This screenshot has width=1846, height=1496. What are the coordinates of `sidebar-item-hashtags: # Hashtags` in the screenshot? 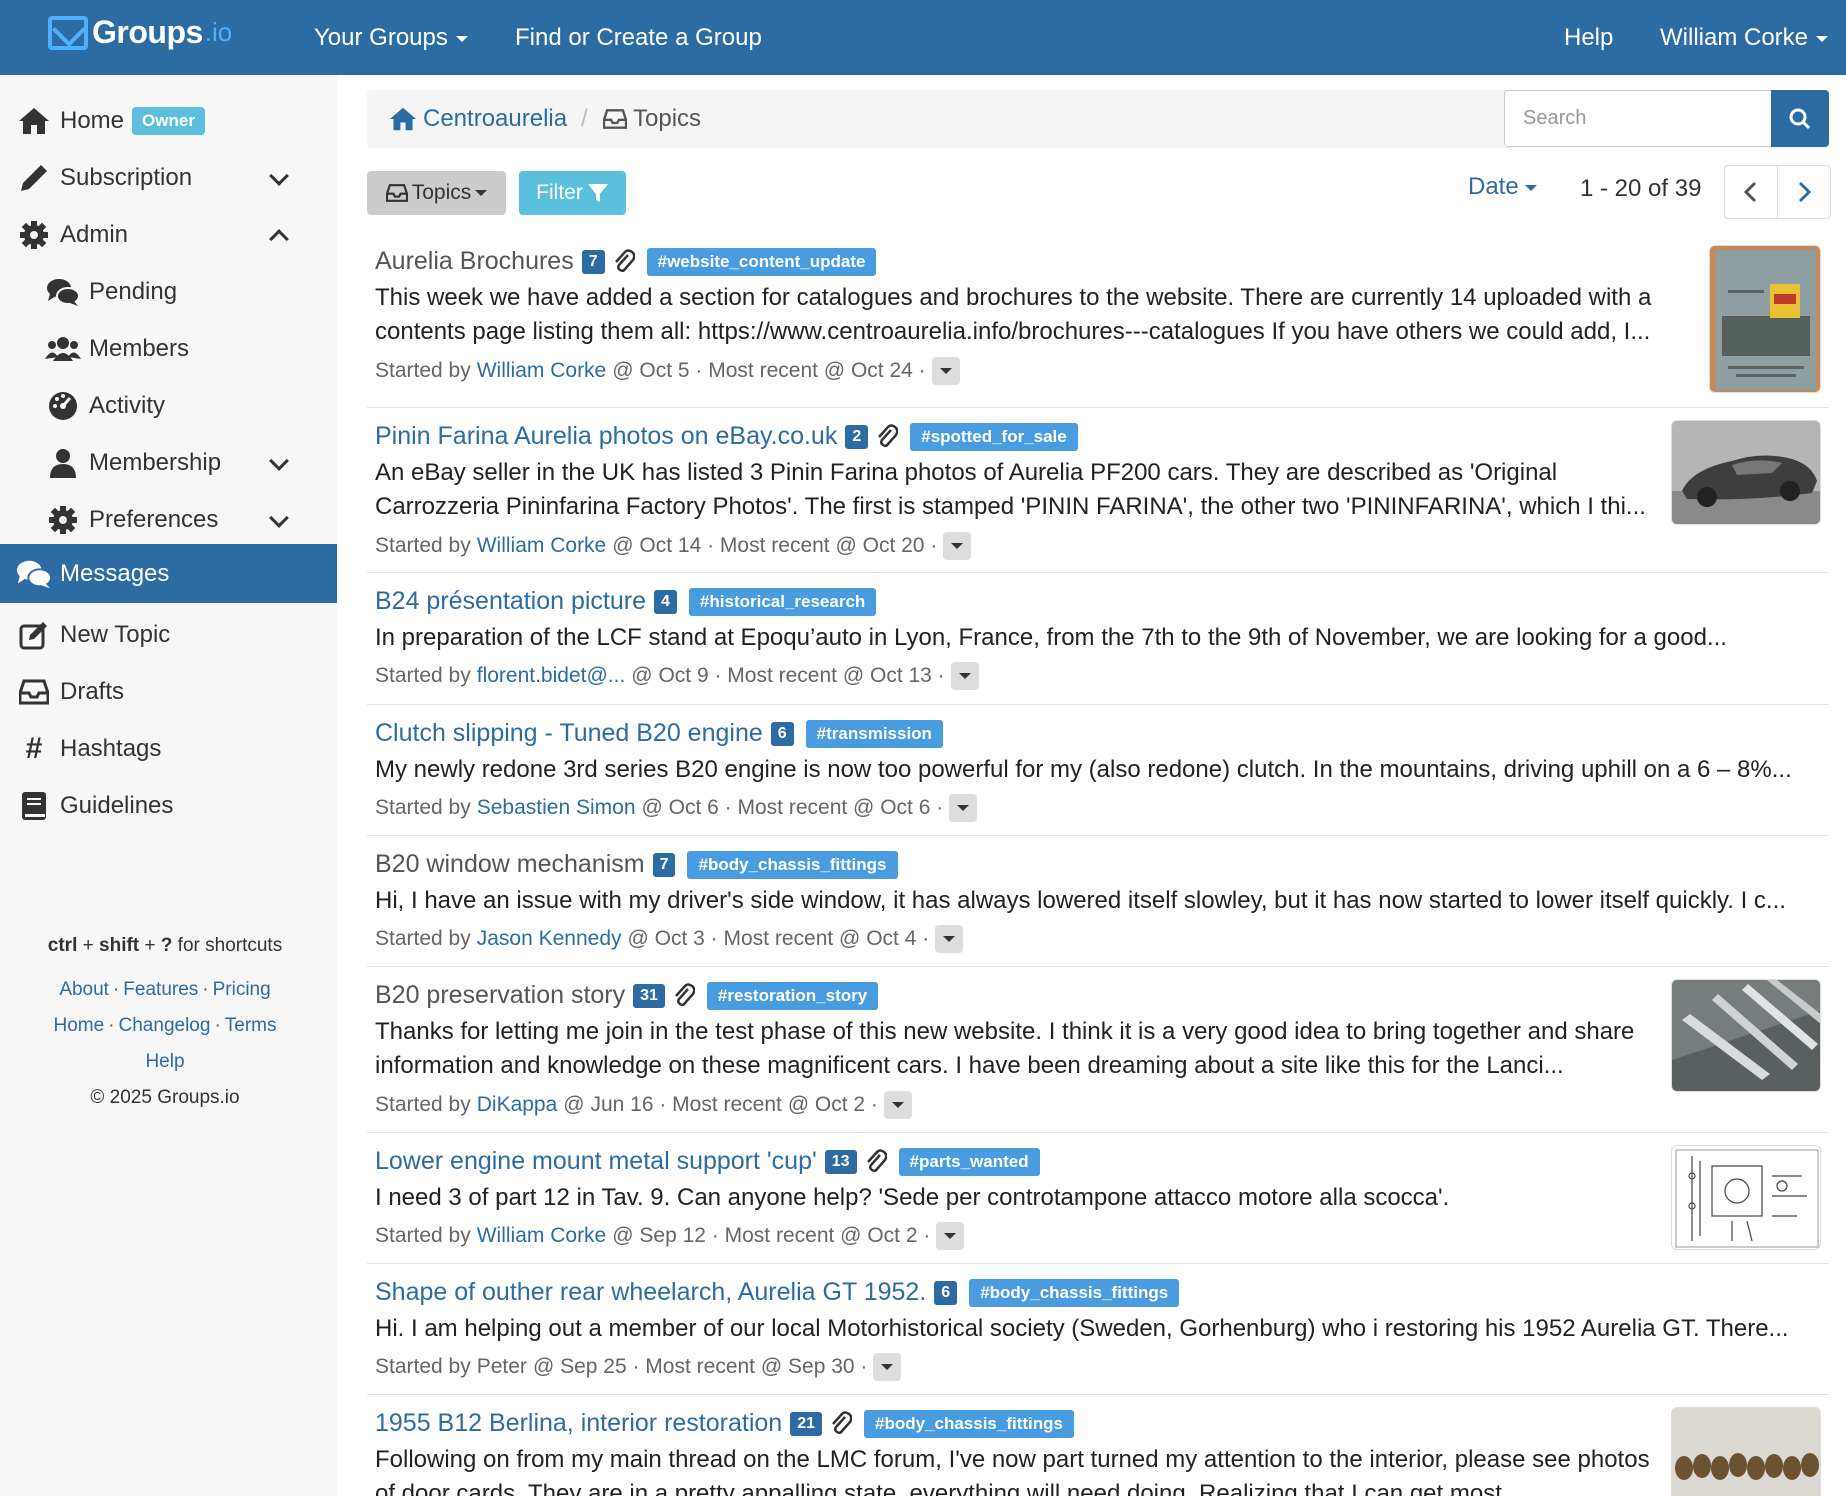 It's located at (168, 748).